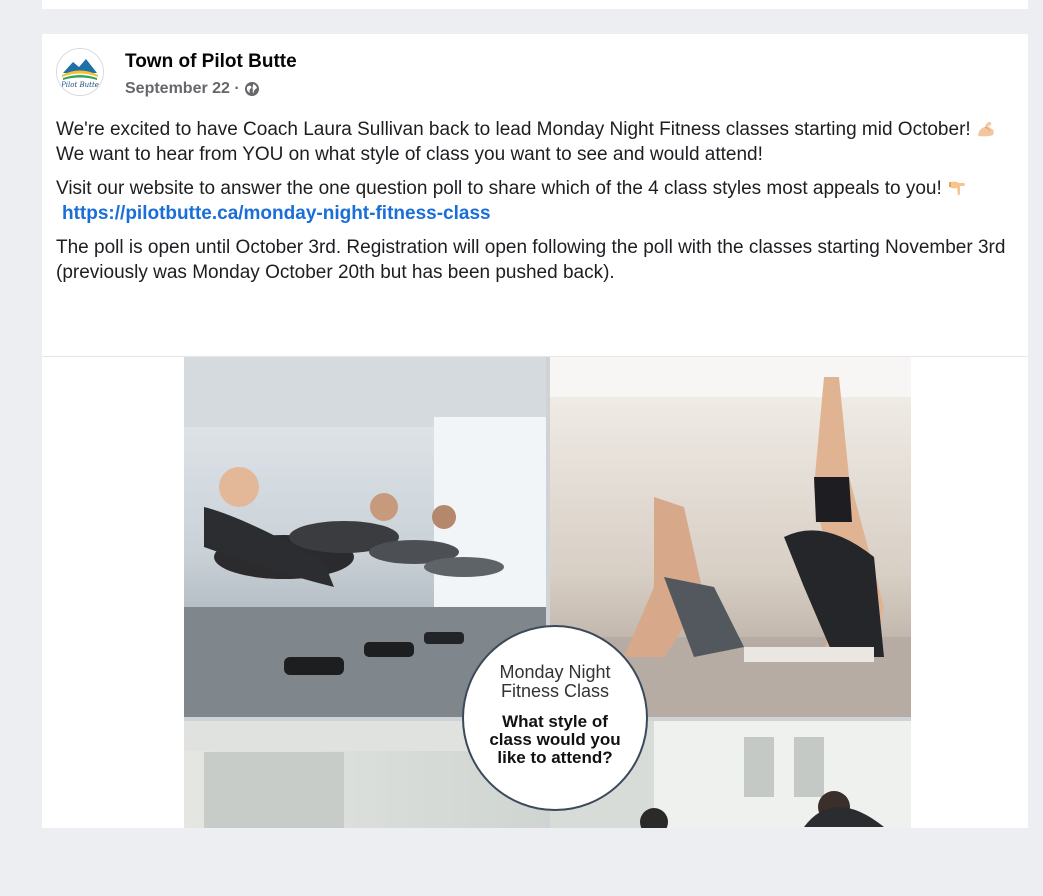 The width and height of the screenshot is (1043, 896). What do you see at coordinates (555, 691) in the screenshot?
I see `class-name-line: Fitness Class` at bounding box center [555, 691].